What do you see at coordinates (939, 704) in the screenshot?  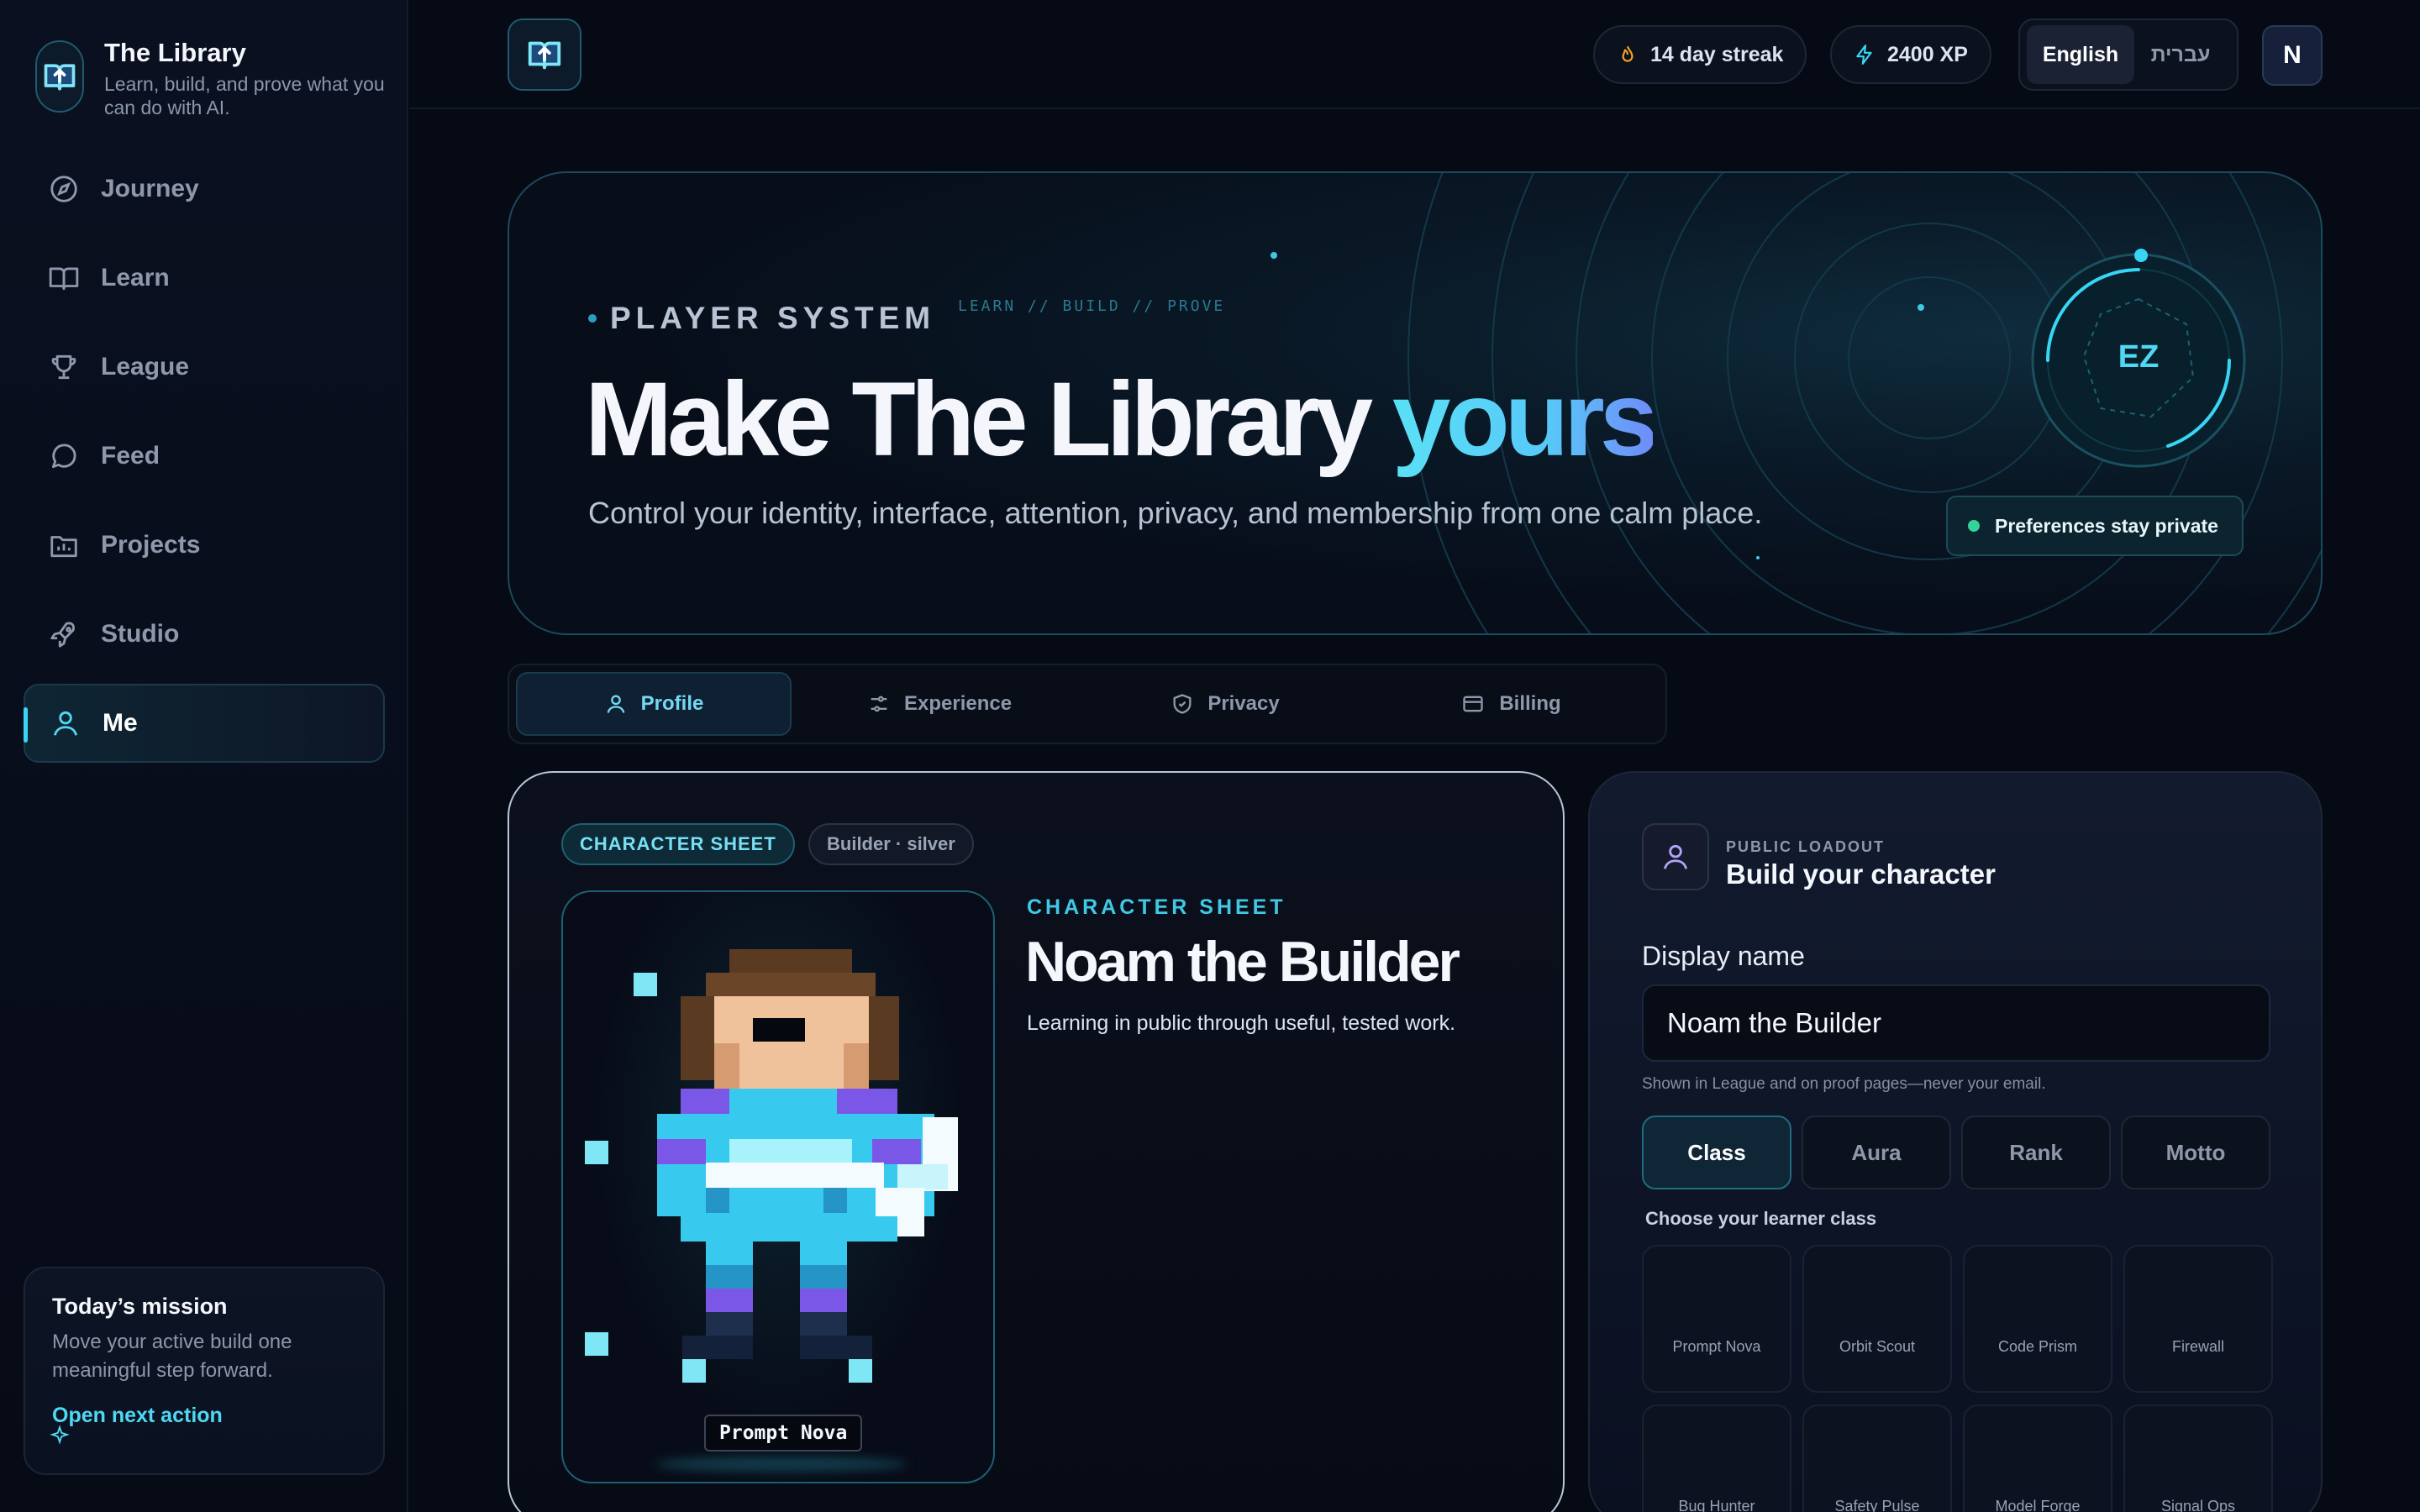 I see `tab-experience: Experience` at bounding box center [939, 704].